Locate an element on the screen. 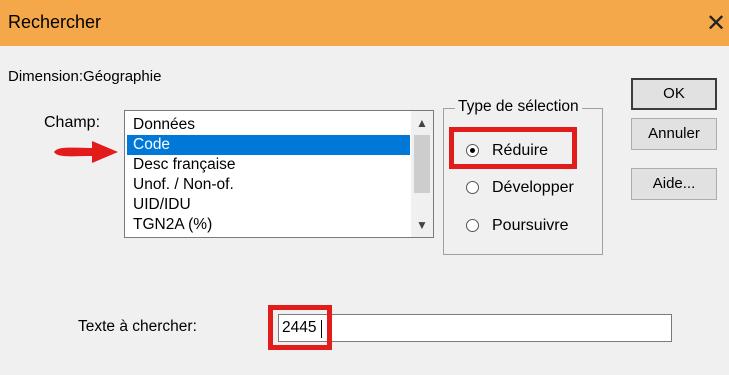 The height and width of the screenshot is (375, 729). search-label: Texte à chercher: is located at coordinates (137, 326).